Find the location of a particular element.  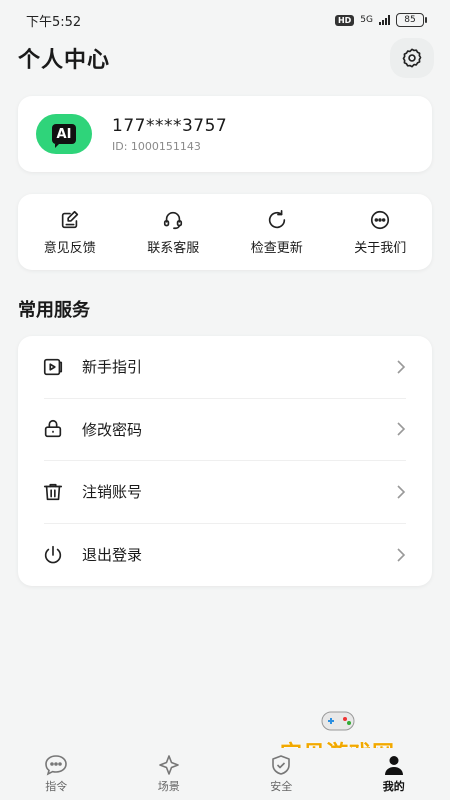

settings-button is located at coordinates (412, 58).